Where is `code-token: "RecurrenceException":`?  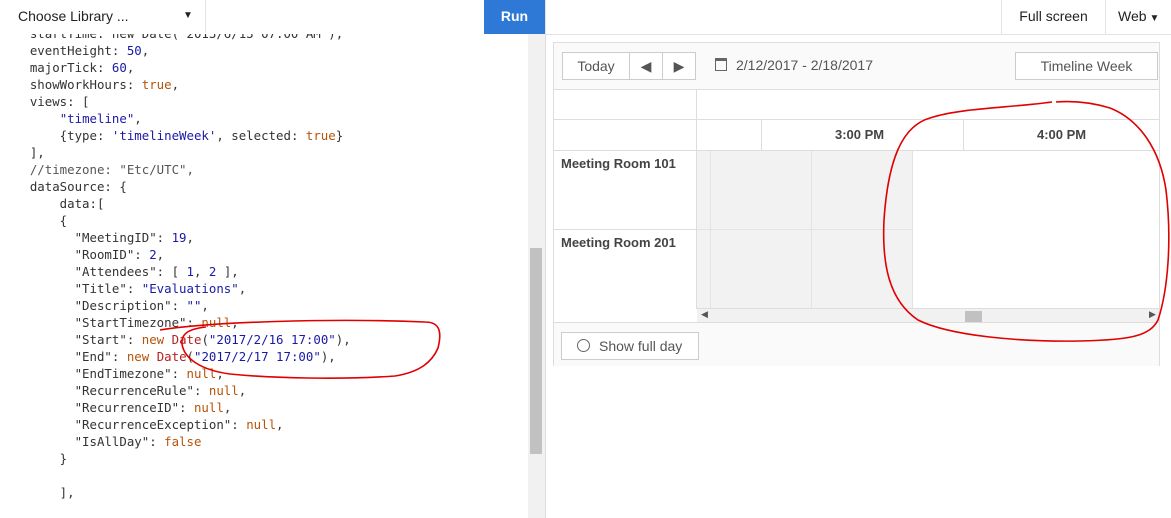
code-token: "RecurrenceException": is located at coordinates (123, 424).